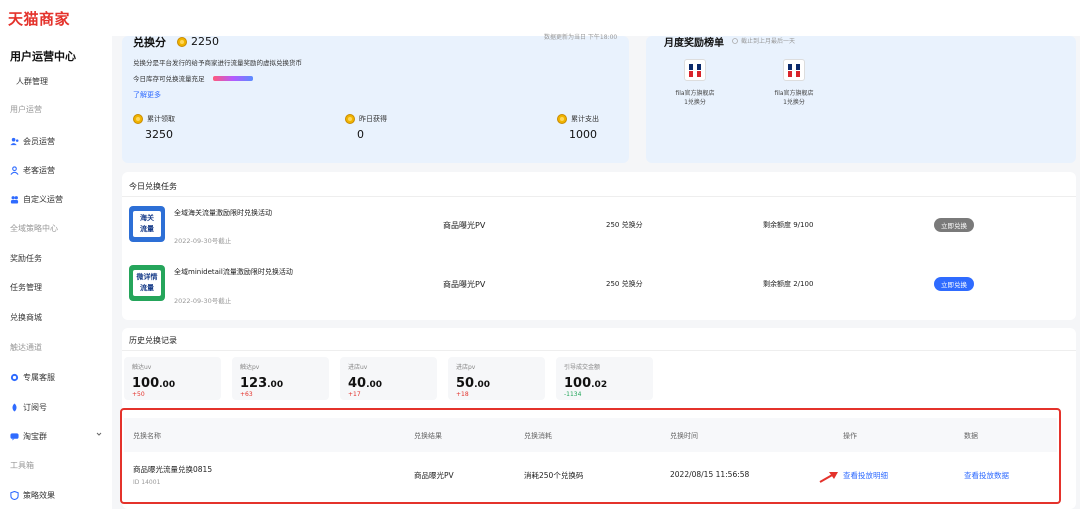  What do you see at coordinates (14, 495) in the screenshot?
I see `strategy-icon` at bounding box center [14, 495].